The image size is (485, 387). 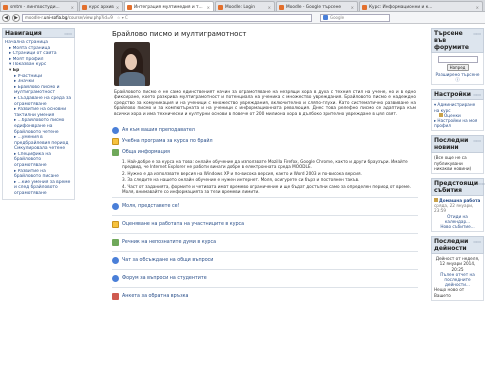 I want to click on profile-settings-item: ▸ Настройки на моя профил, so click(x=457, y=123).